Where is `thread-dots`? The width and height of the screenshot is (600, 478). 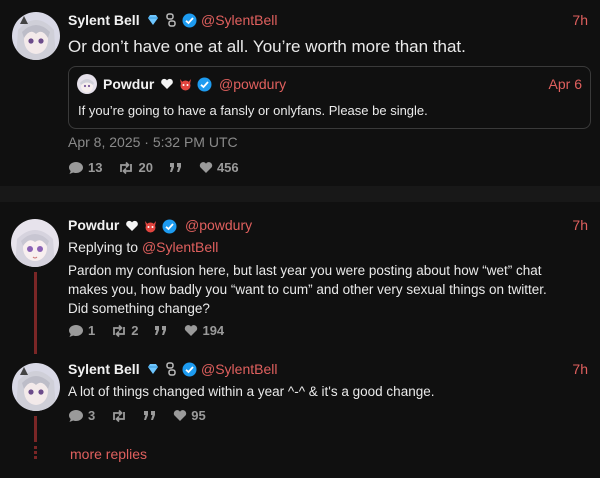
thread-dots is located at coordinates (35, 453).